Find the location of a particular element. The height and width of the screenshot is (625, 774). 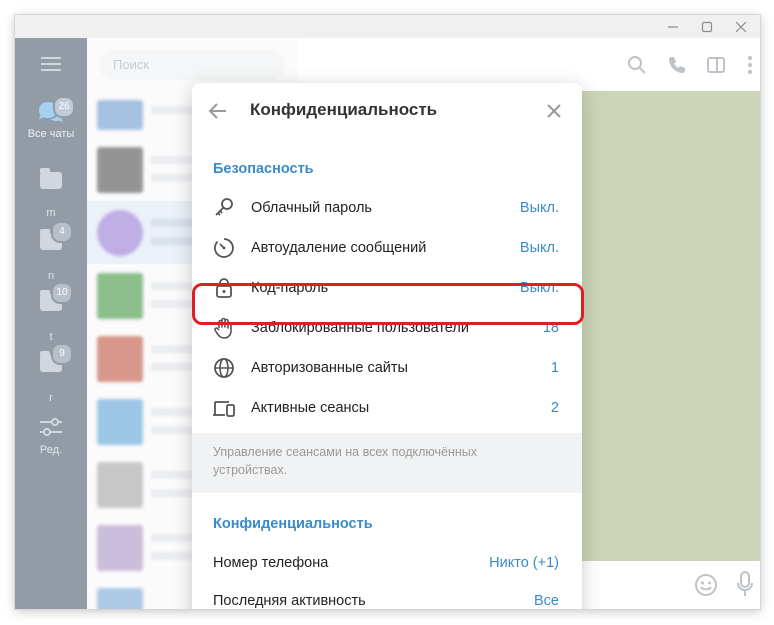

highlight-annotation is located at coordinates (388, 304).